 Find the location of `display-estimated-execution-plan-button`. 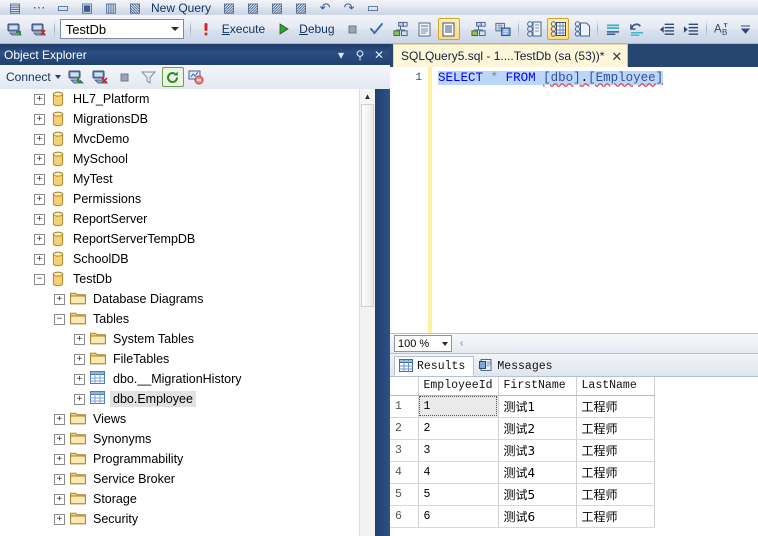

display-estimated-execution-plan-button is located at coordinates (401, 29).